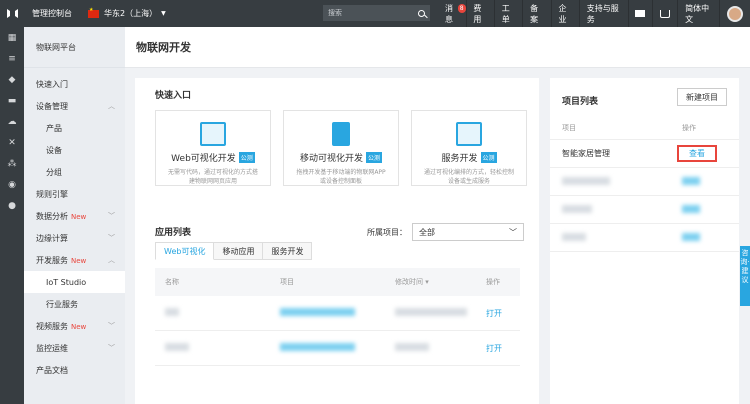  I want to click on mobile-visual-dev-card: 移动可视化开发 公测 拖拽开发基于移动端的物联网APP或设备控制面板, so click(341, 148).